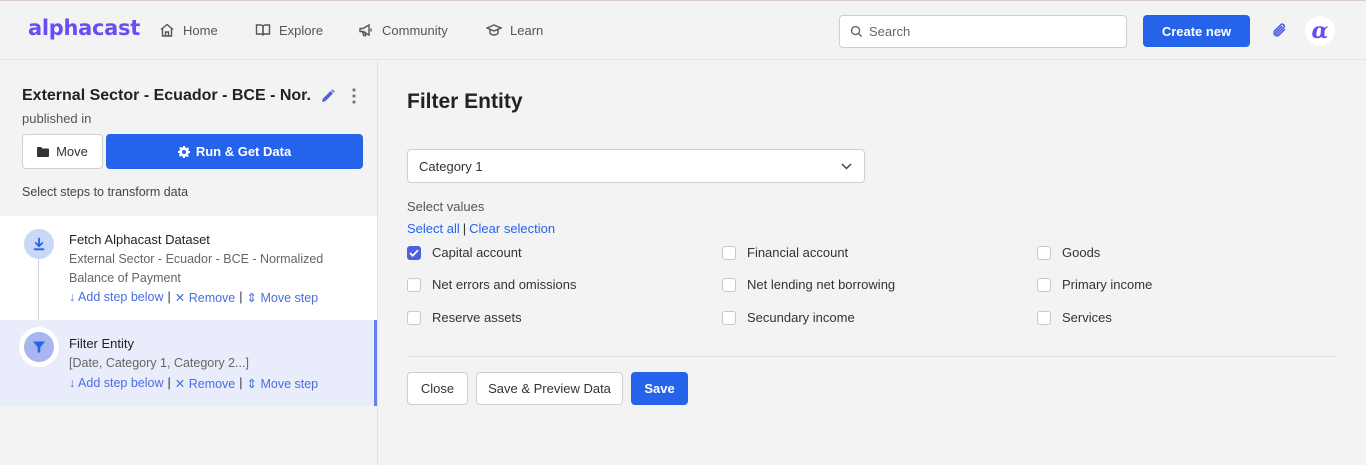 This screenshot has height=465, width=1366. What do you see at coordinates (1320, 31) in the screenshot?
I see `user-avatar: α` at bounding box center [1320, 31].